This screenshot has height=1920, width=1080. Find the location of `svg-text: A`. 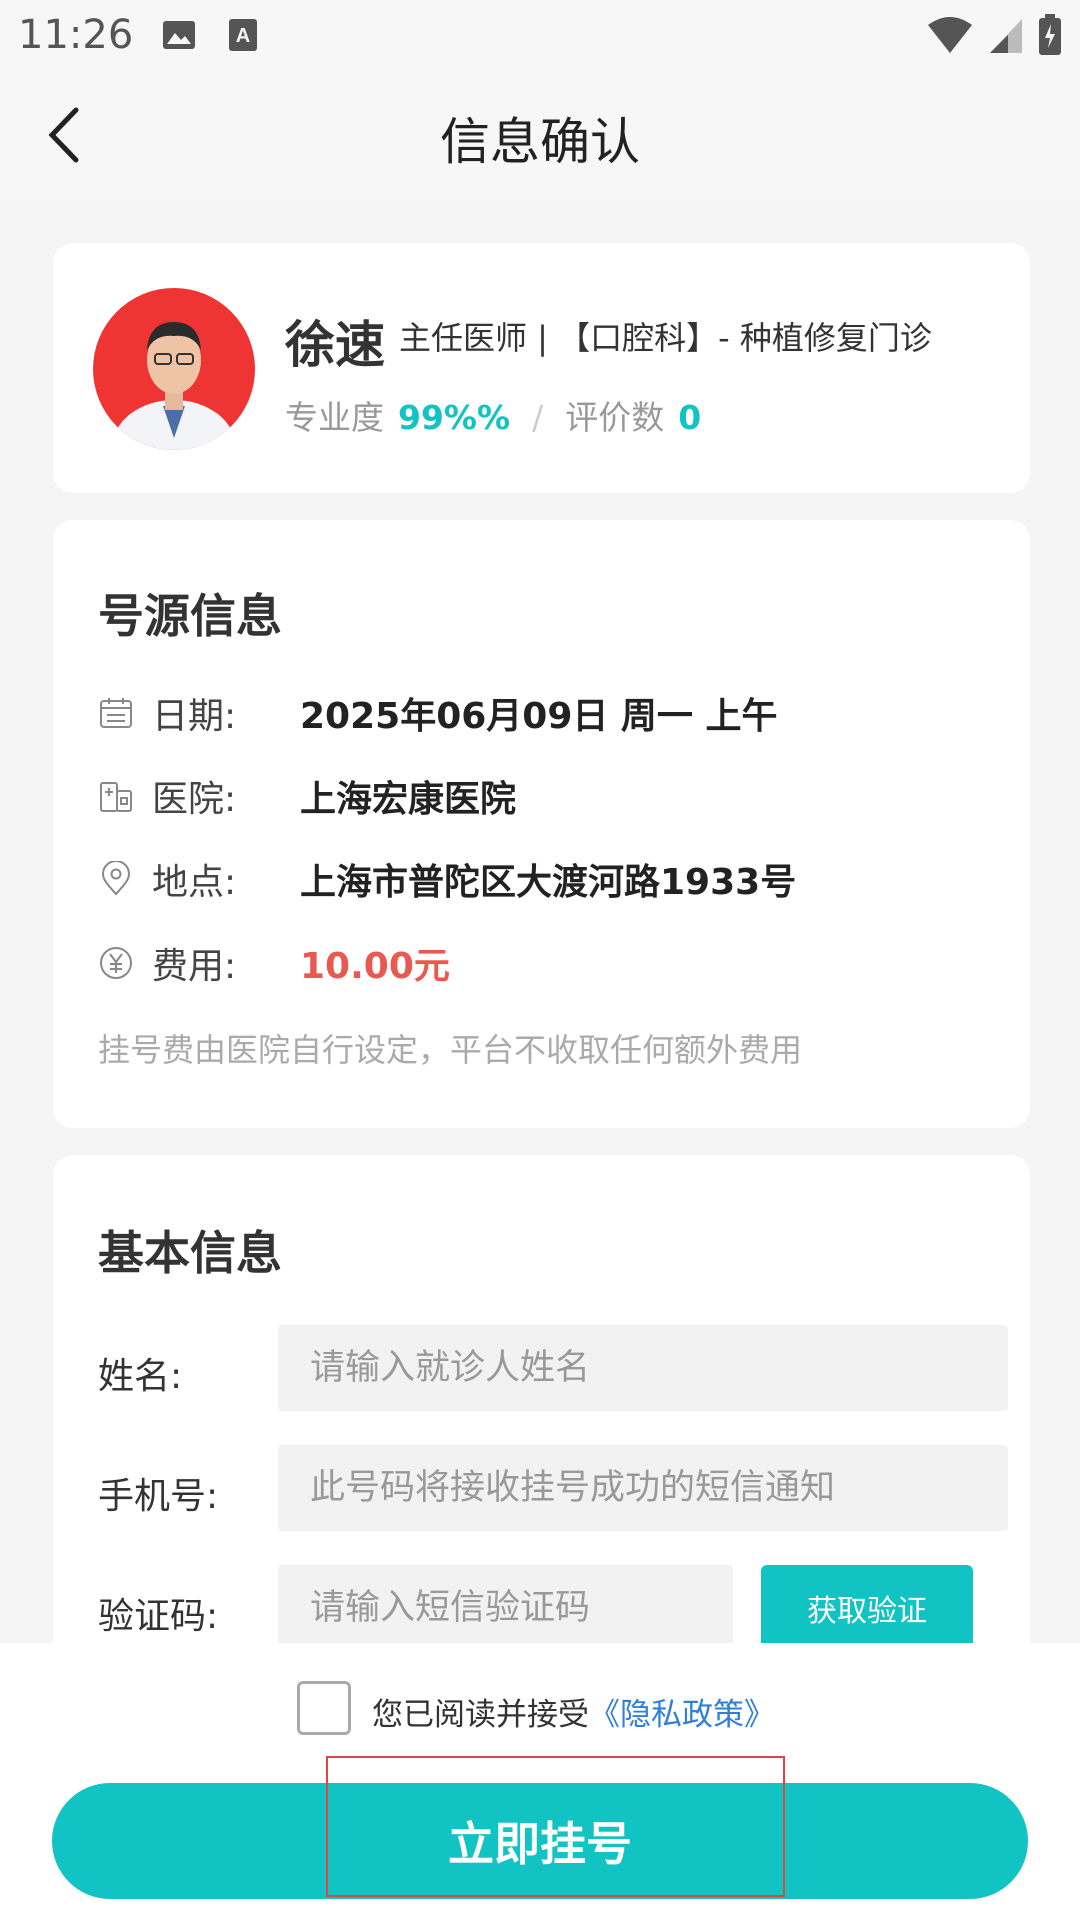

svg-text: A is located at coordinates (243, 36).